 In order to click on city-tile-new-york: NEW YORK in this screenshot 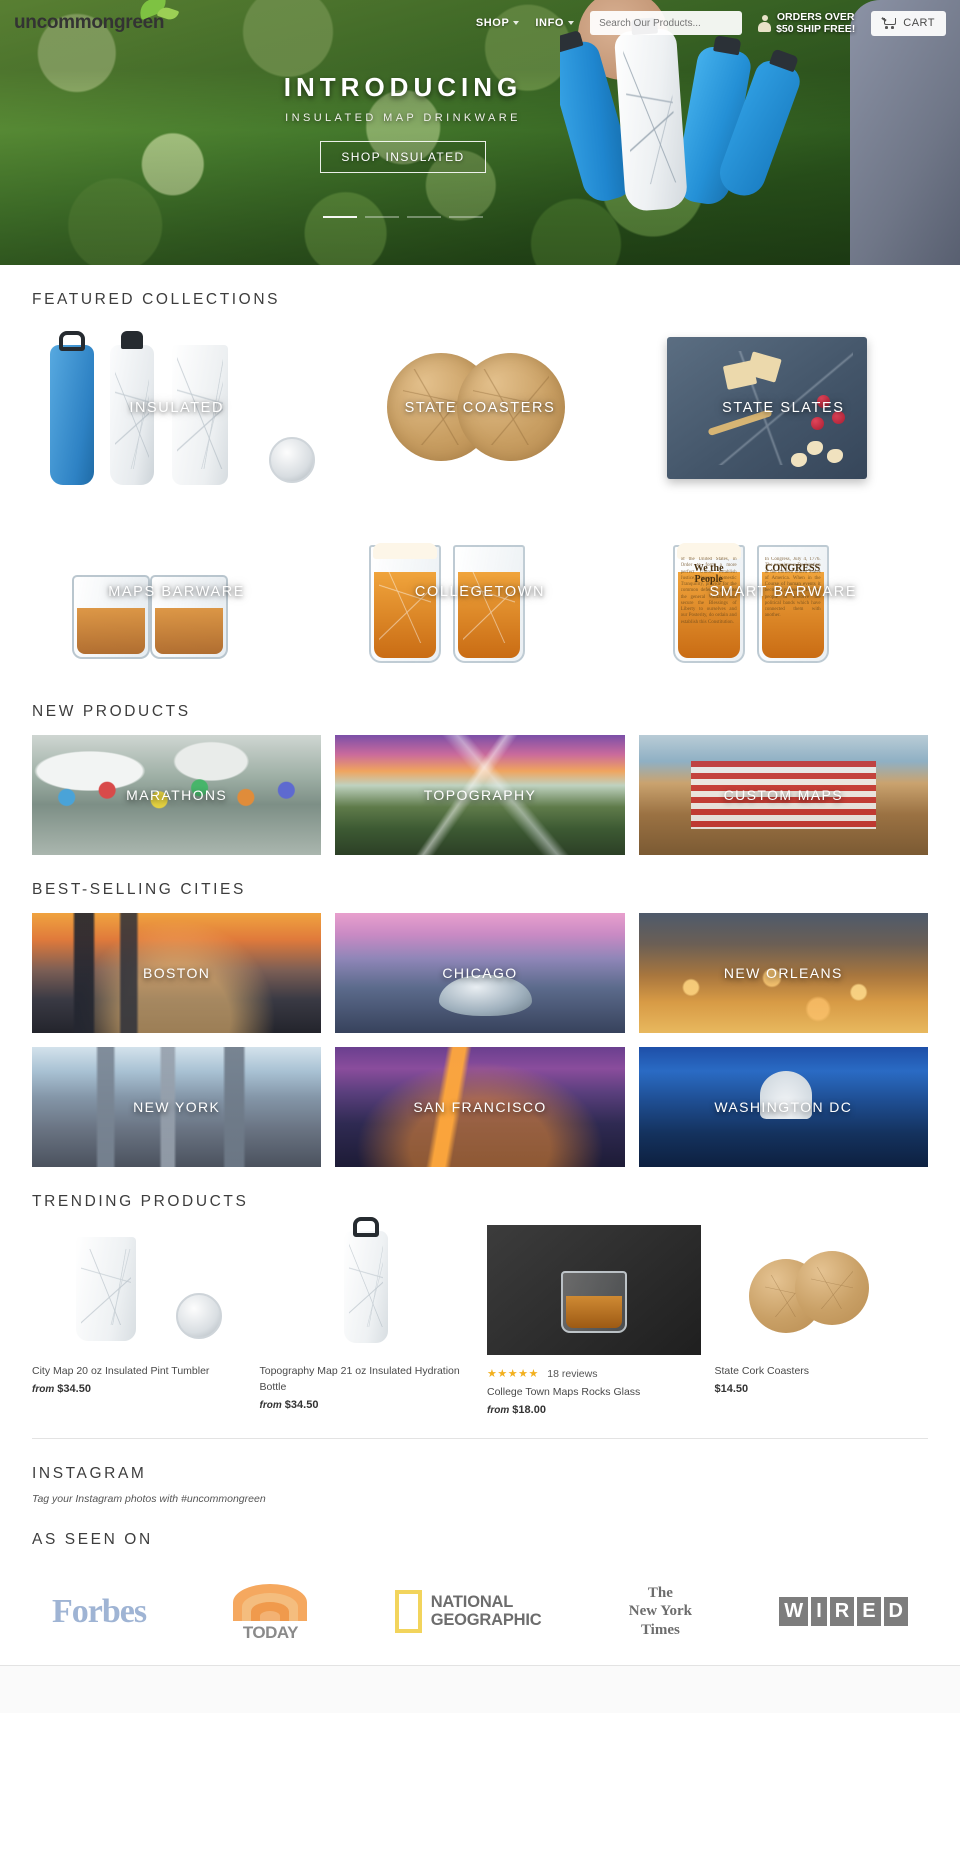, I will do `click(177, 1107)`.